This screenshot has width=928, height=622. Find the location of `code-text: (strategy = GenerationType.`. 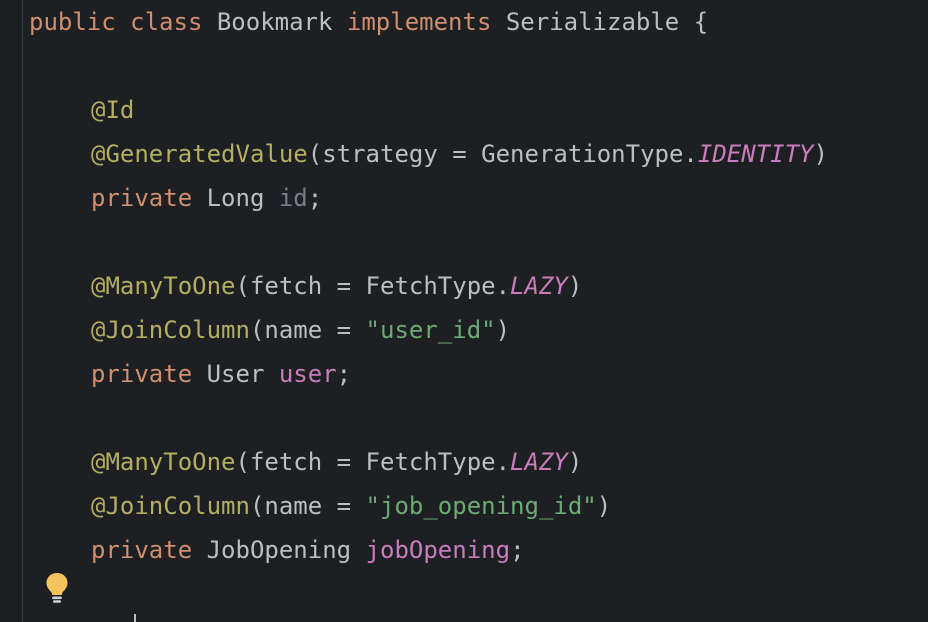

code-text: (strategy = GenerationType. is located at coordinates (502, 154).